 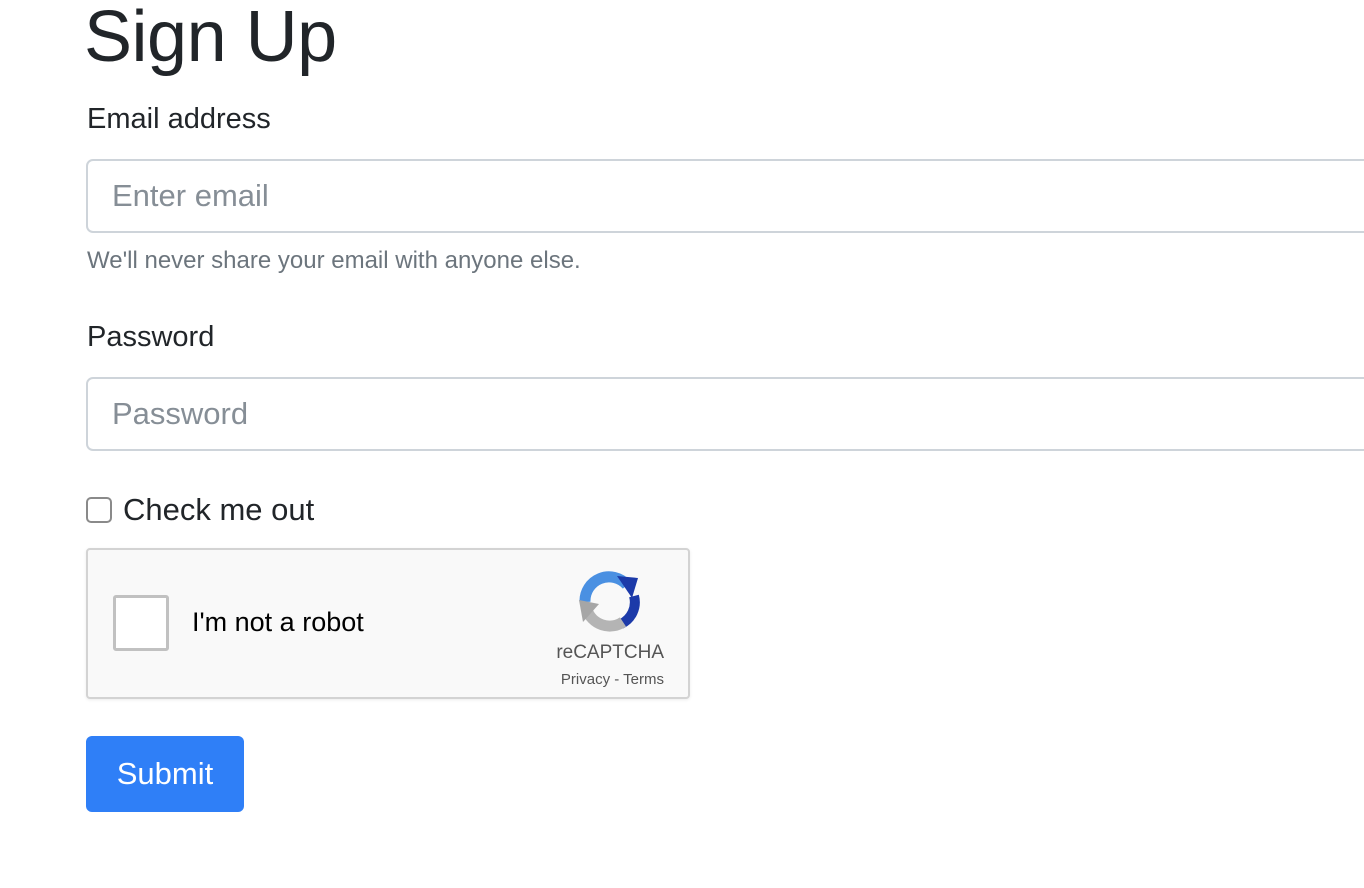 What do you see at coordinates (218, 510) in the screenshot?
I see `check-me-out-label: Check me out` at bounding box center [218, 510].